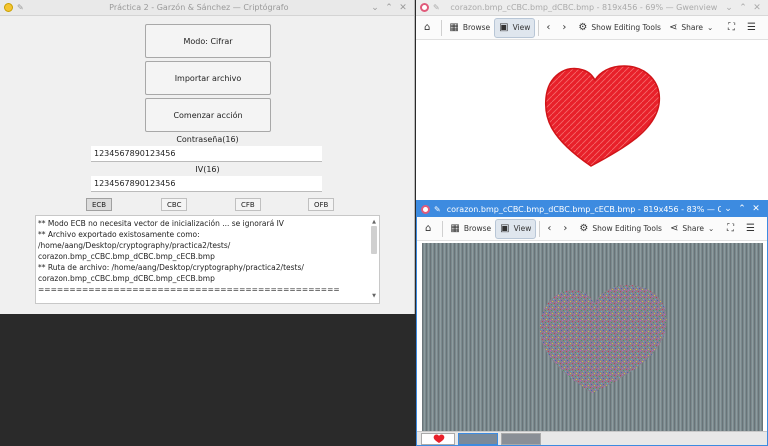 The height and width of the screenshot is (446, 768). Describe the element at coordinates (208, 115) in the screenshot. I see `start-action-button: Comenzar acción` at that location.